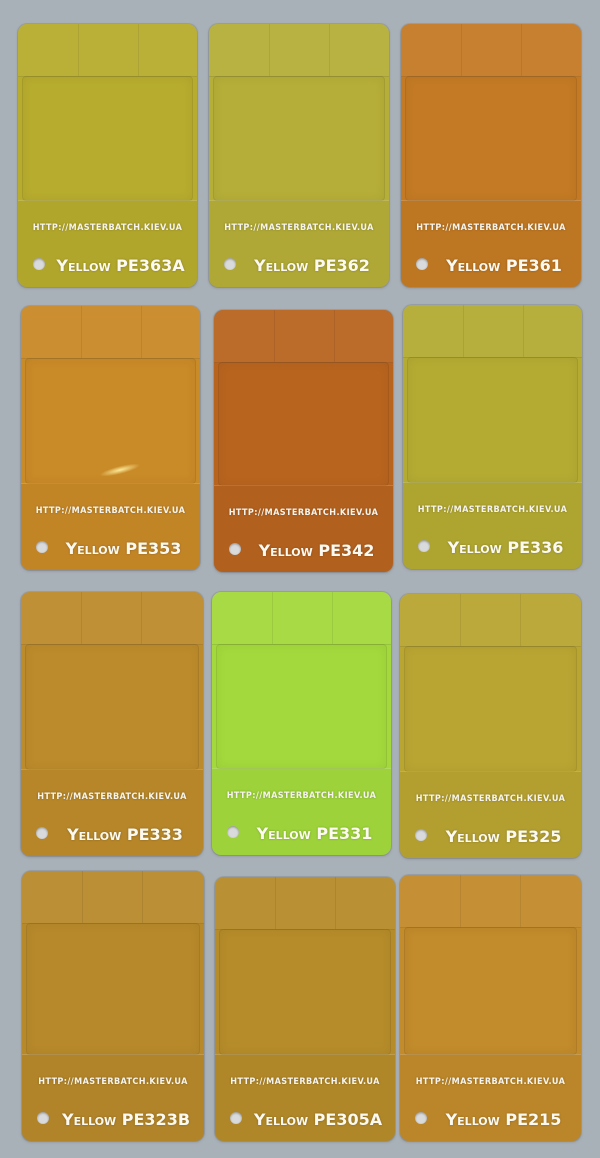 The image size is (600, 1158). What do you see at coordinates (312, 265) in the screenshot?
I see `chip-name: Yellow PE362` at bounding box center [312, 265].